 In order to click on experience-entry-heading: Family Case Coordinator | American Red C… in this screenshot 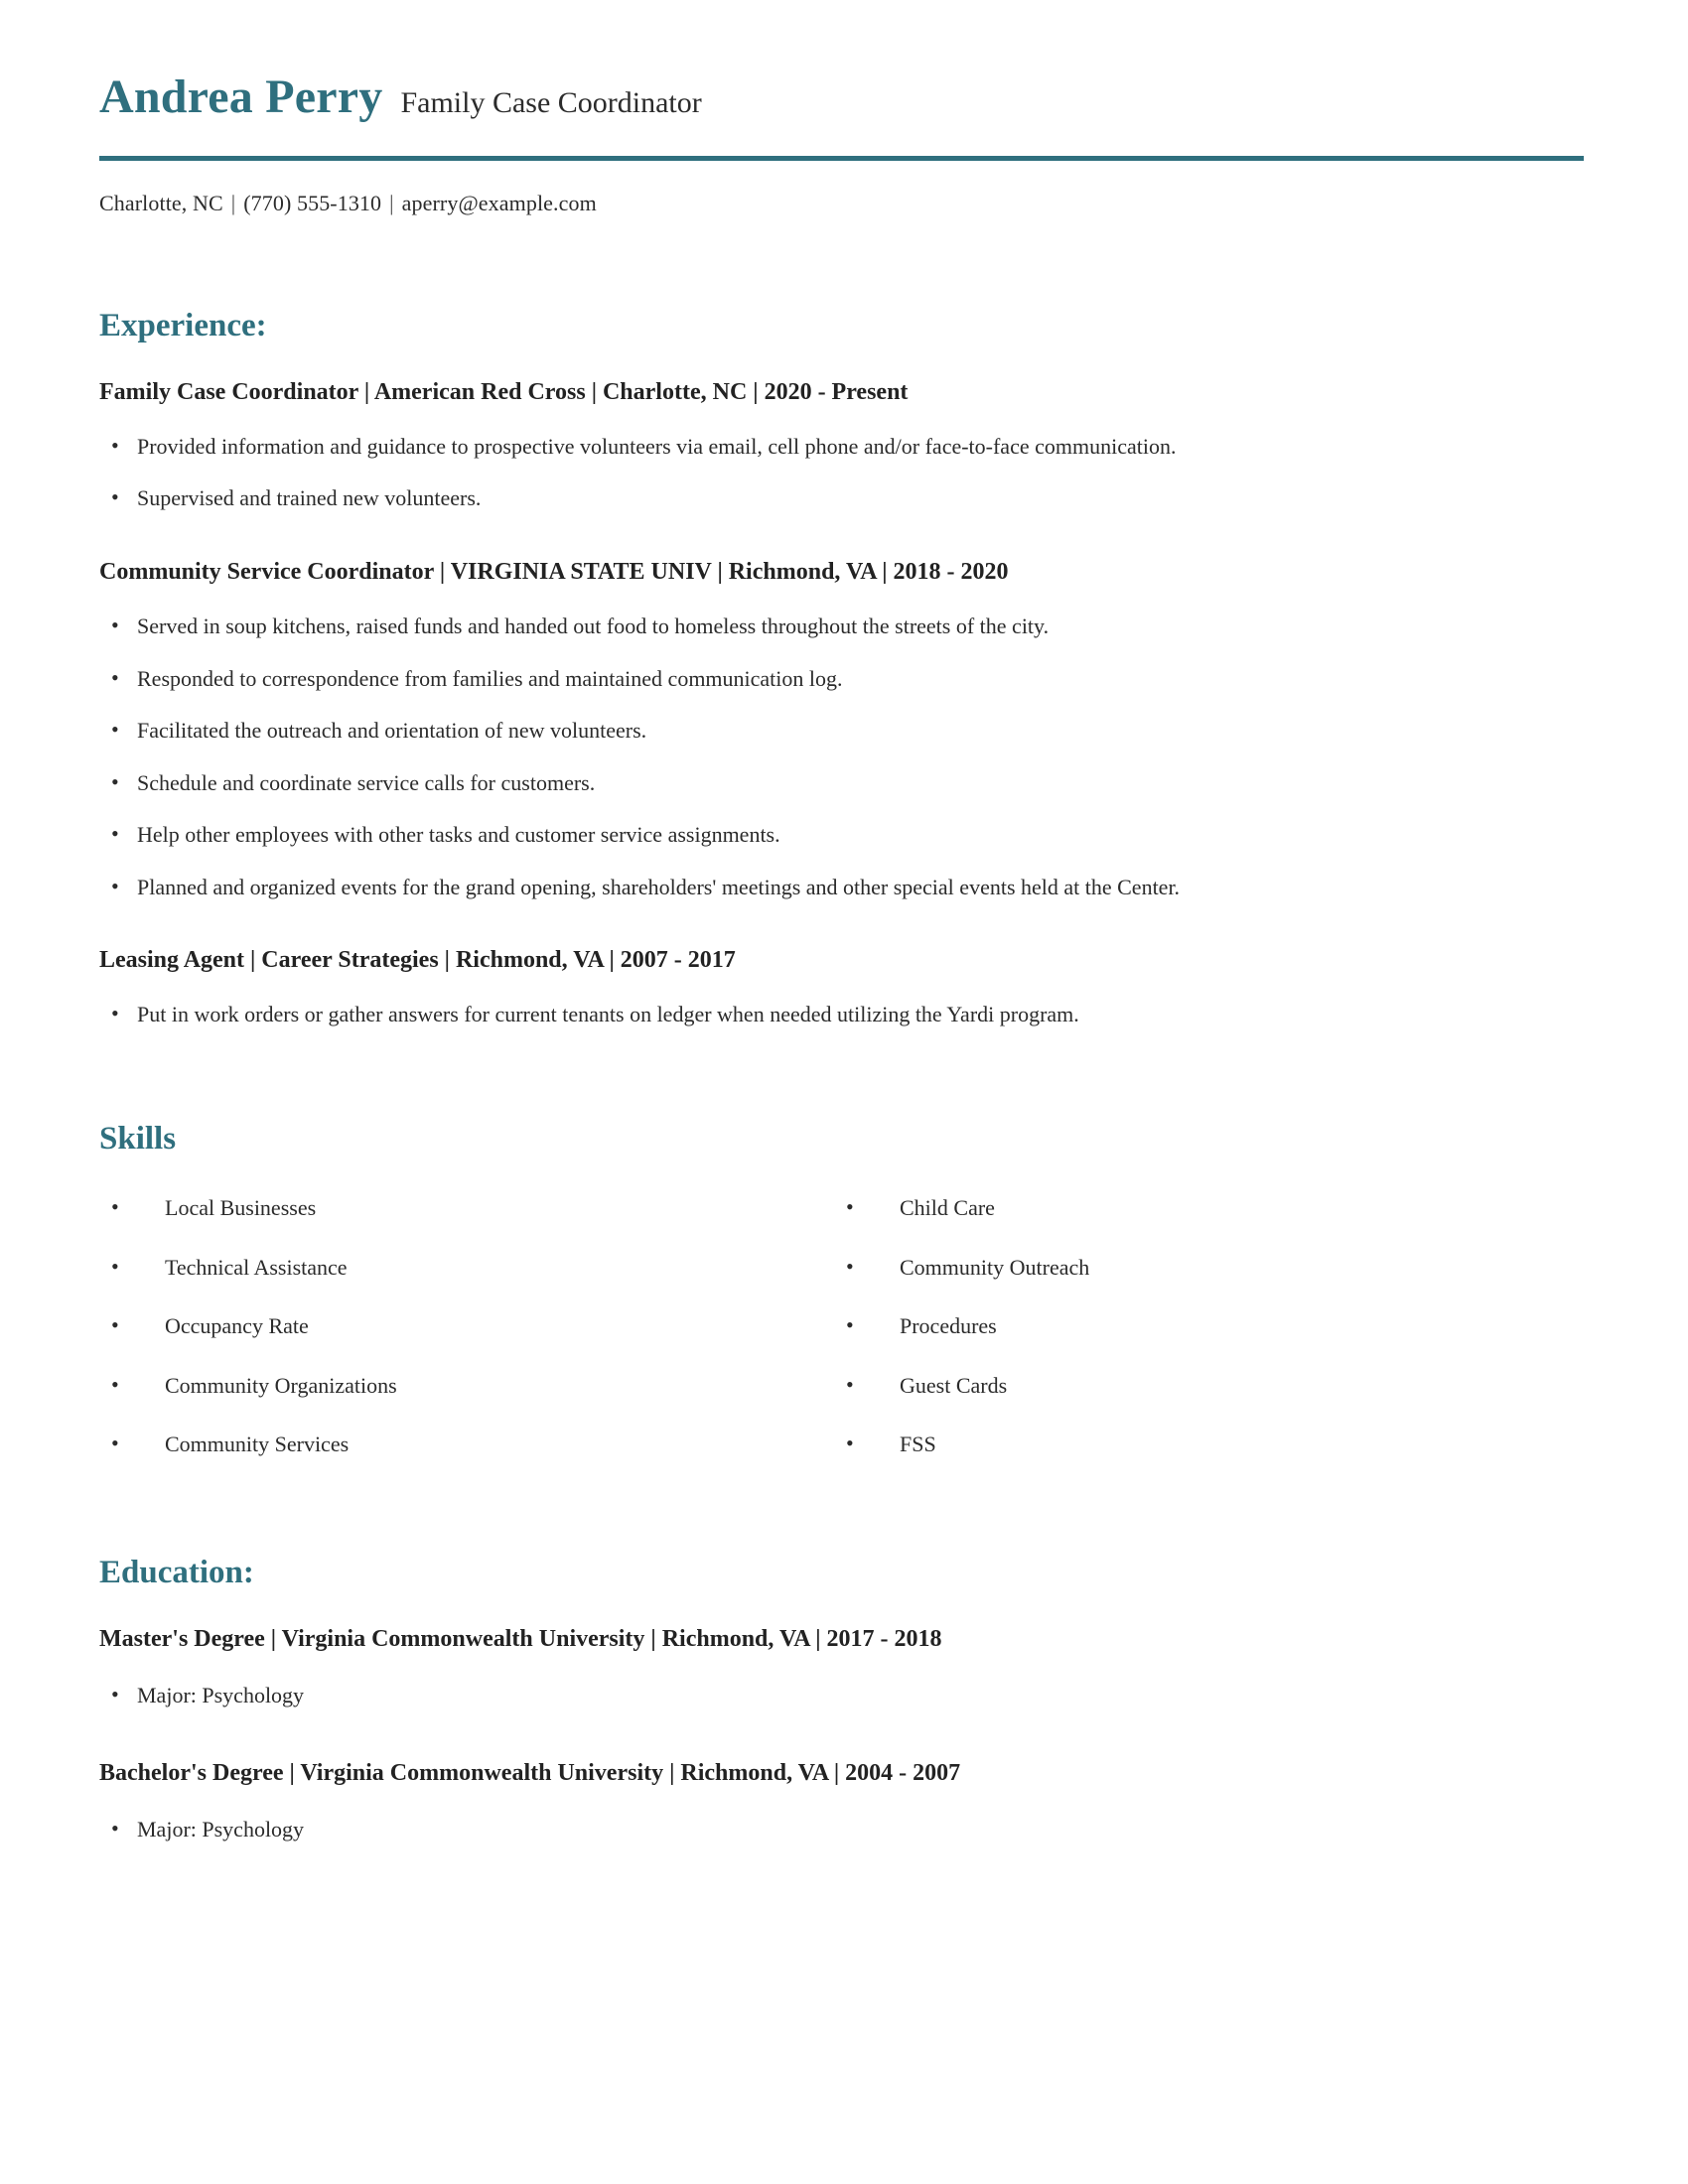, I will do `click(504, 391)`.